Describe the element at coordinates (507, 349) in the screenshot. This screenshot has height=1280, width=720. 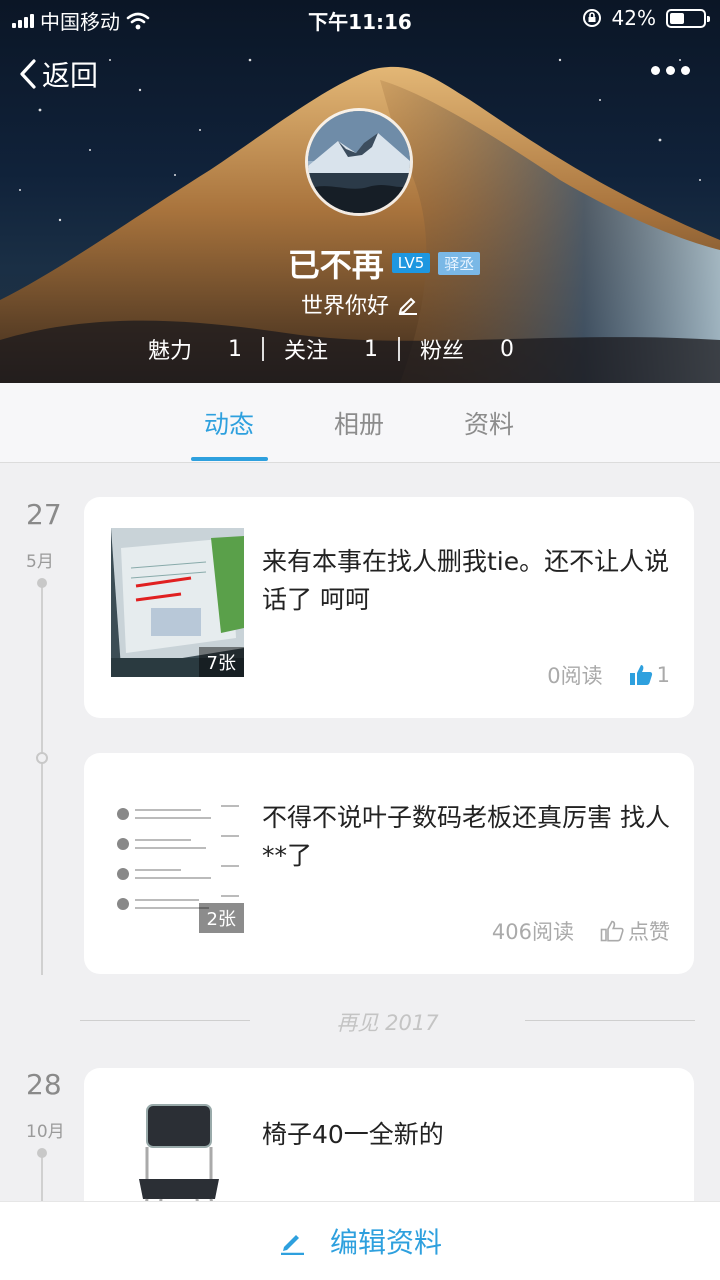
I see `stat-fans-value: 0` at that location.